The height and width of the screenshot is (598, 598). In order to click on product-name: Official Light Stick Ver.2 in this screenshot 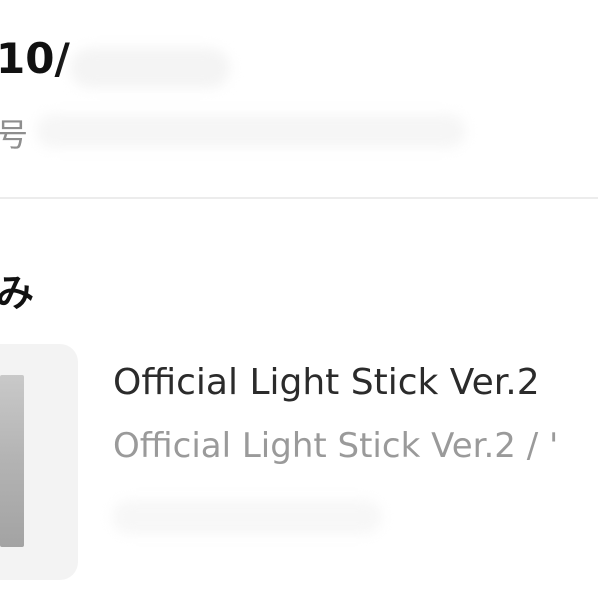, I will do `click(326, 382)`.